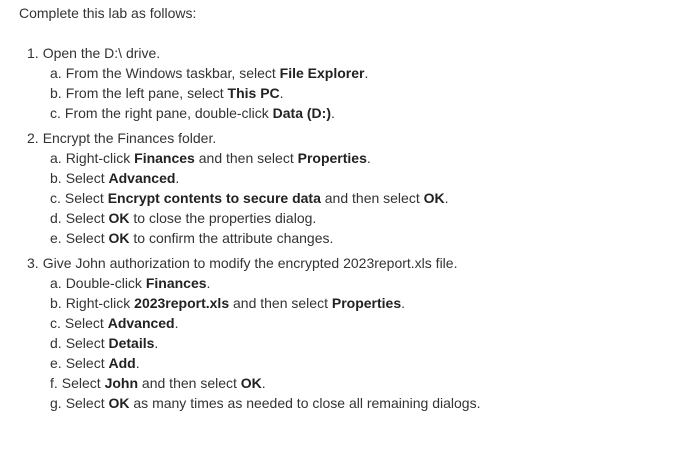 The width and height of the screenshot is (697, 461). Describe the element at coordinates (253, 138) in the screenshot. I see `step-heading: 2. Encrypt the Finances folder.` at that location.